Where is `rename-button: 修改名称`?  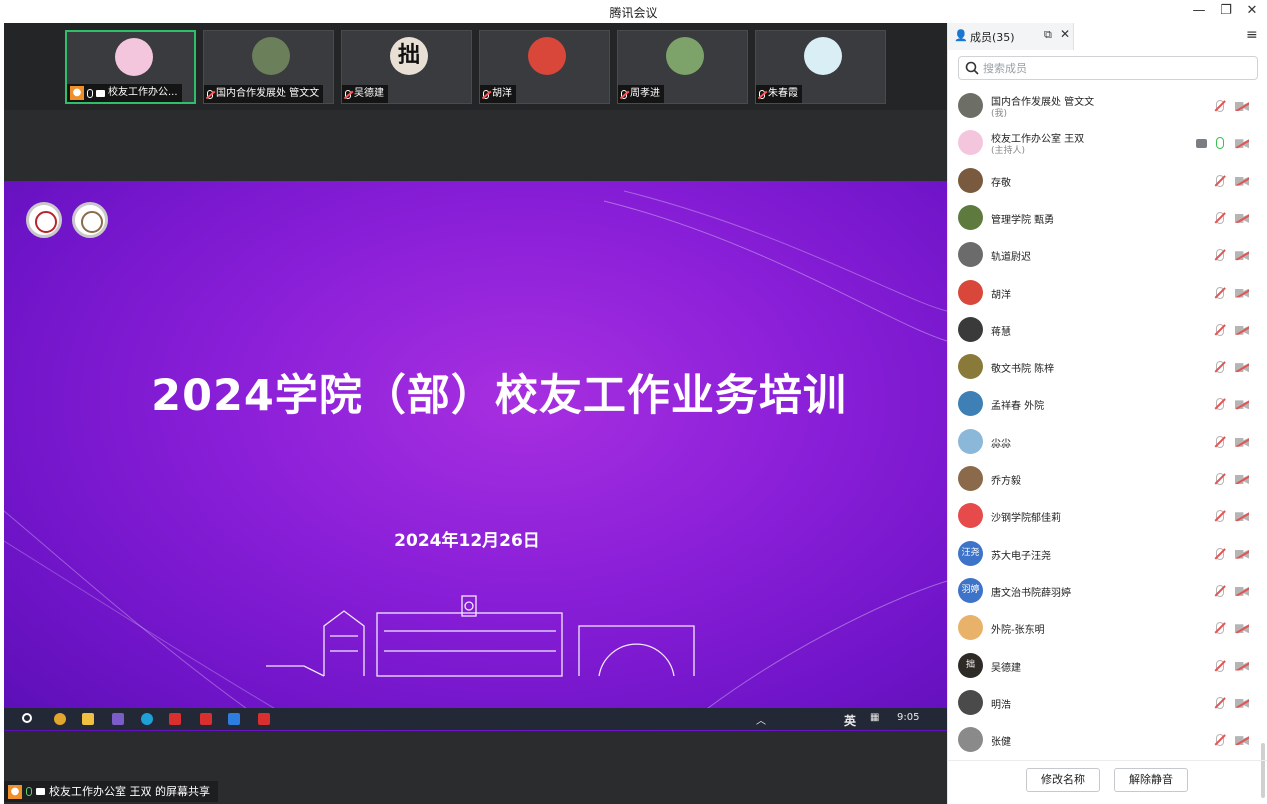
rename-button: 修改名称 is located at coordinates (1063, 780).